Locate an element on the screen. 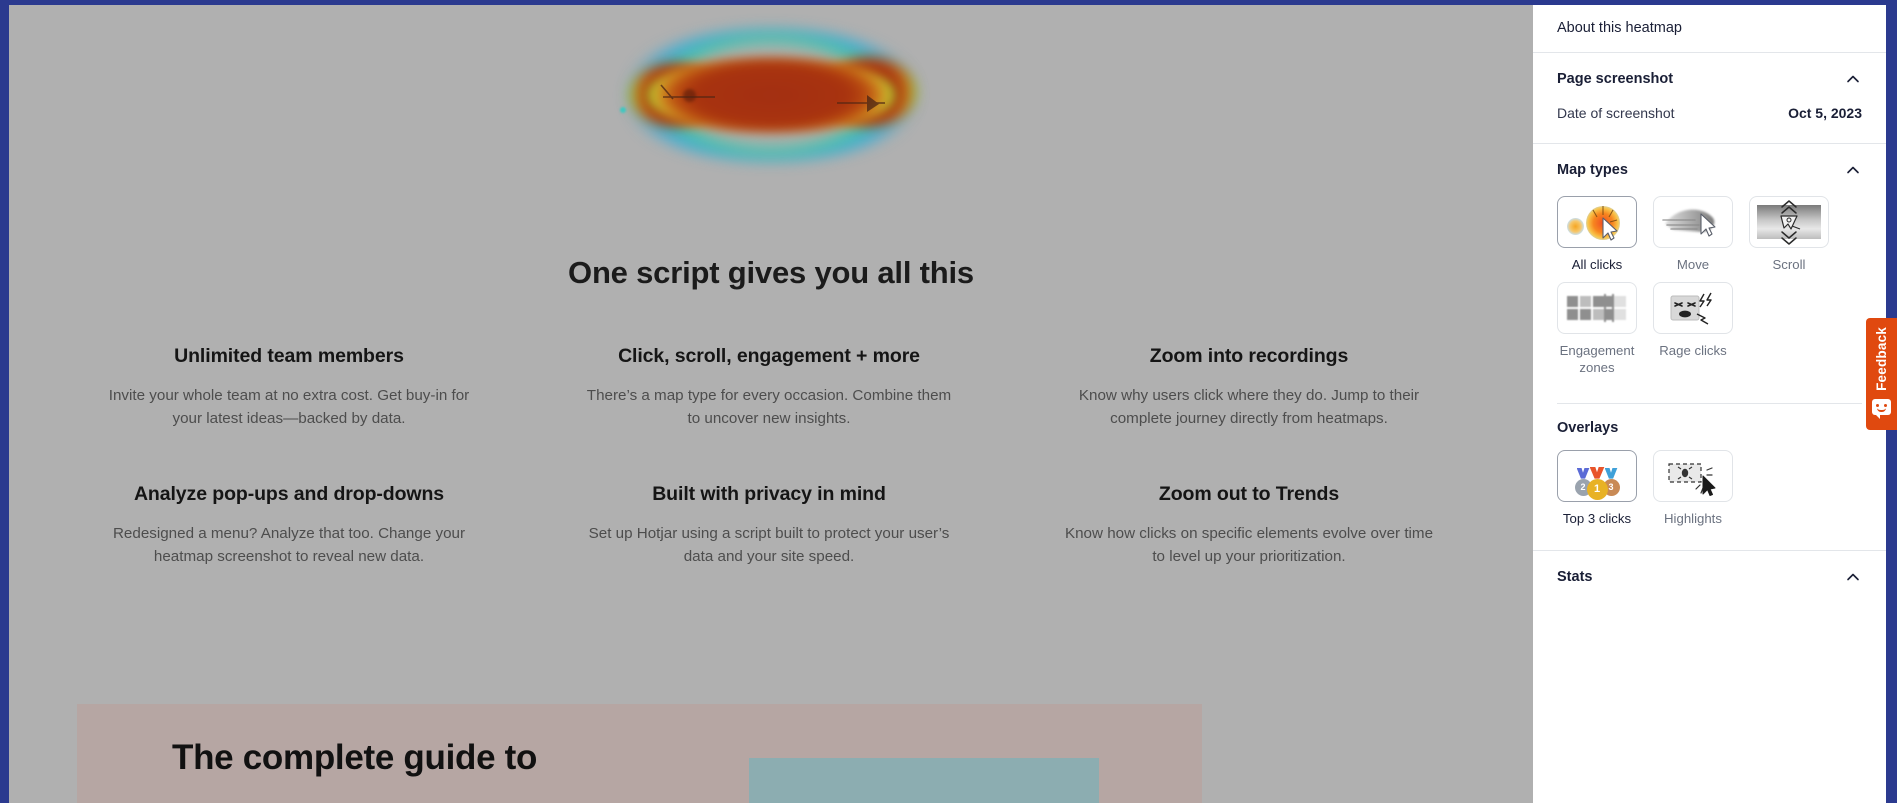 The image size is (1897, 803). all-clicks-icon is located at coordinates (1597, 222).